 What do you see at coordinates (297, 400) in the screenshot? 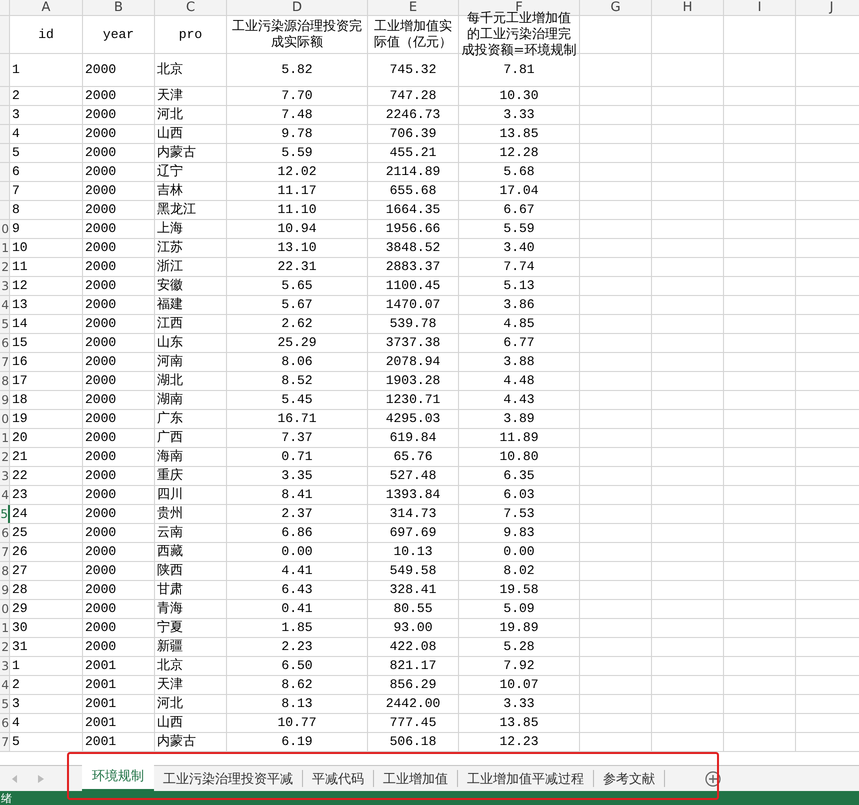
I see `table-cell: 5.45` at bounding box center [297, 400].